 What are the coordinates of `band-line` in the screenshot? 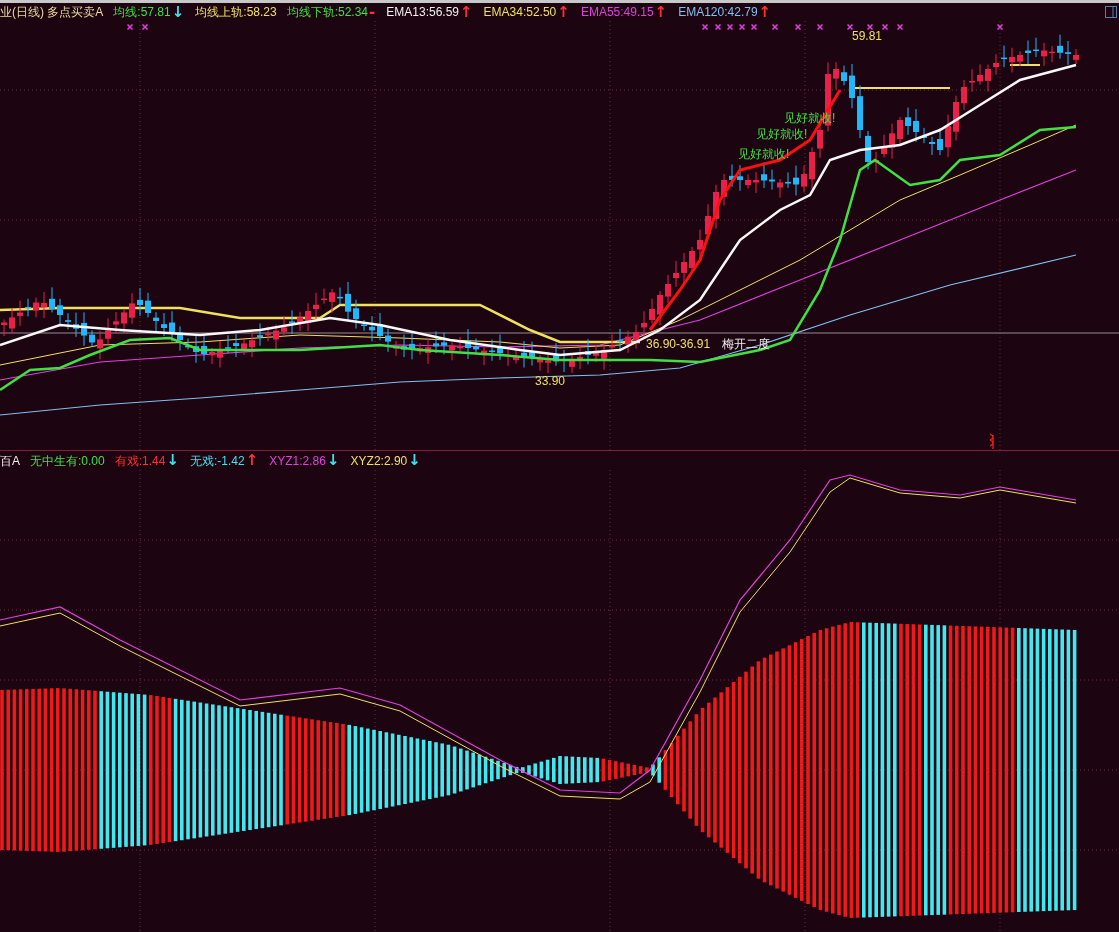 It's located at (1025, 65).